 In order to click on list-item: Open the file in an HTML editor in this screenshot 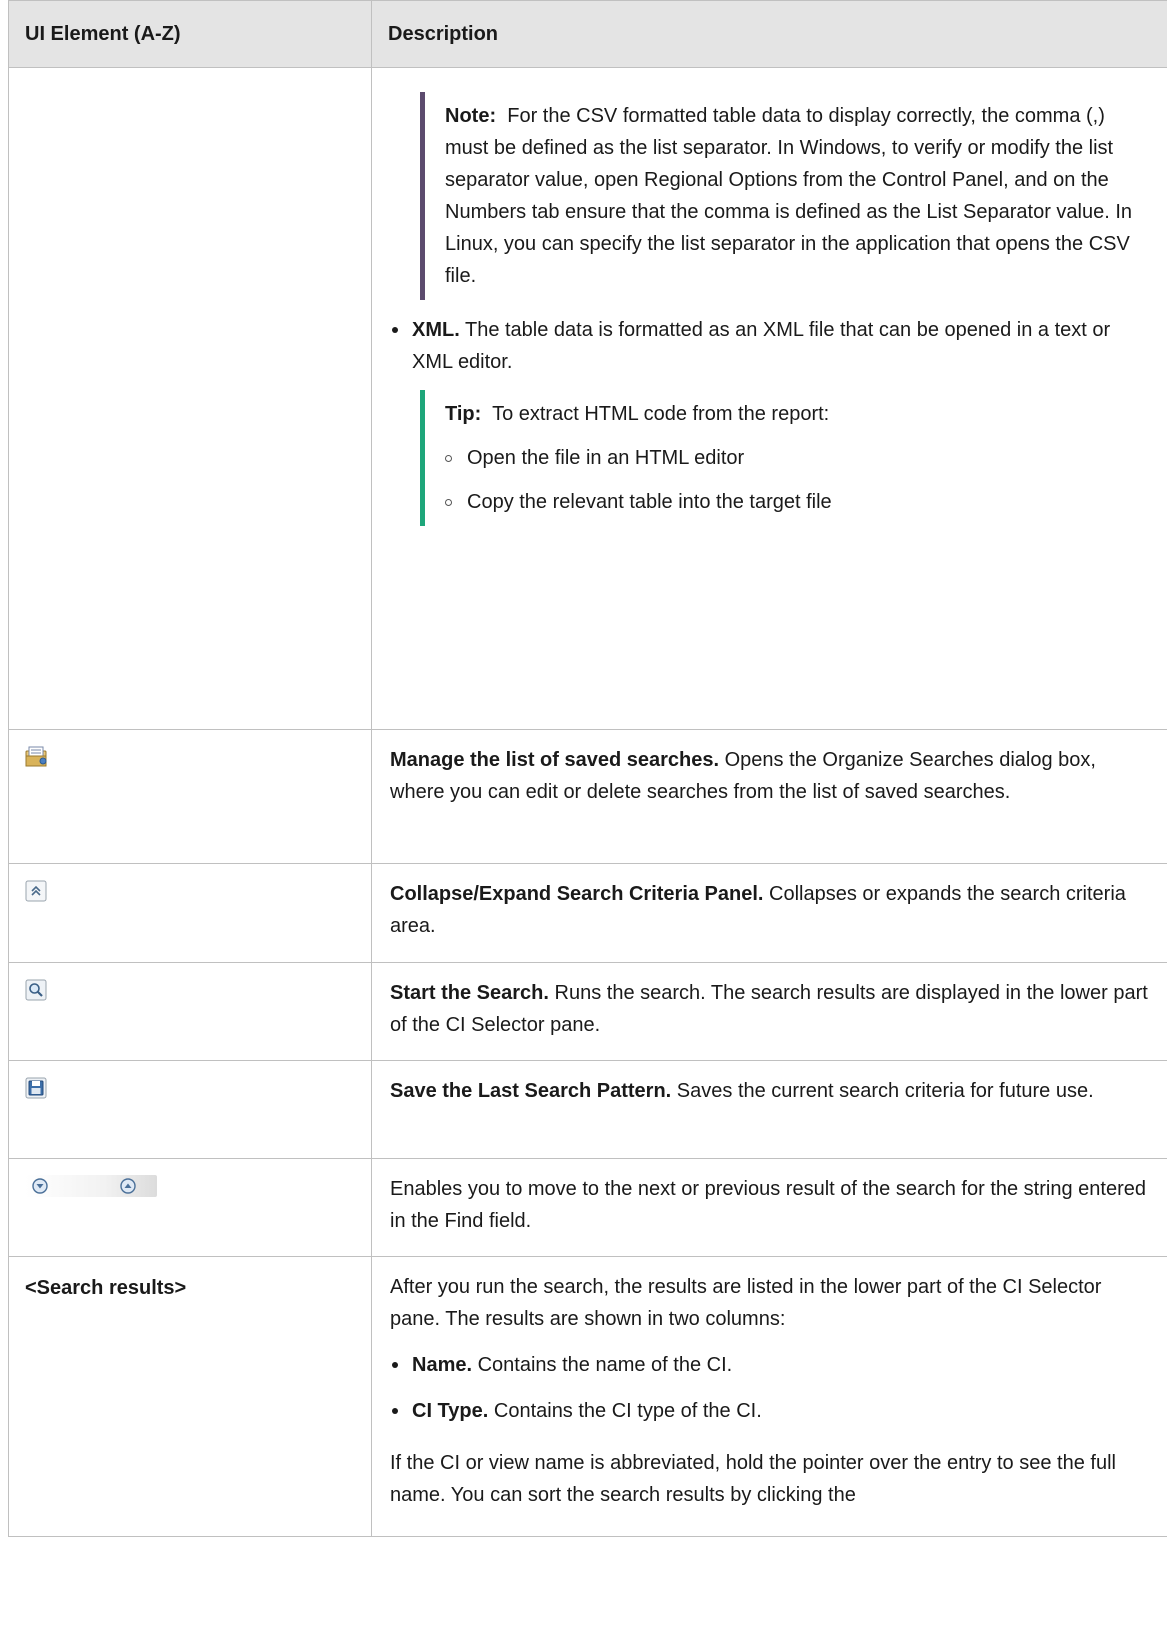, I will do `click(798, 458)`.